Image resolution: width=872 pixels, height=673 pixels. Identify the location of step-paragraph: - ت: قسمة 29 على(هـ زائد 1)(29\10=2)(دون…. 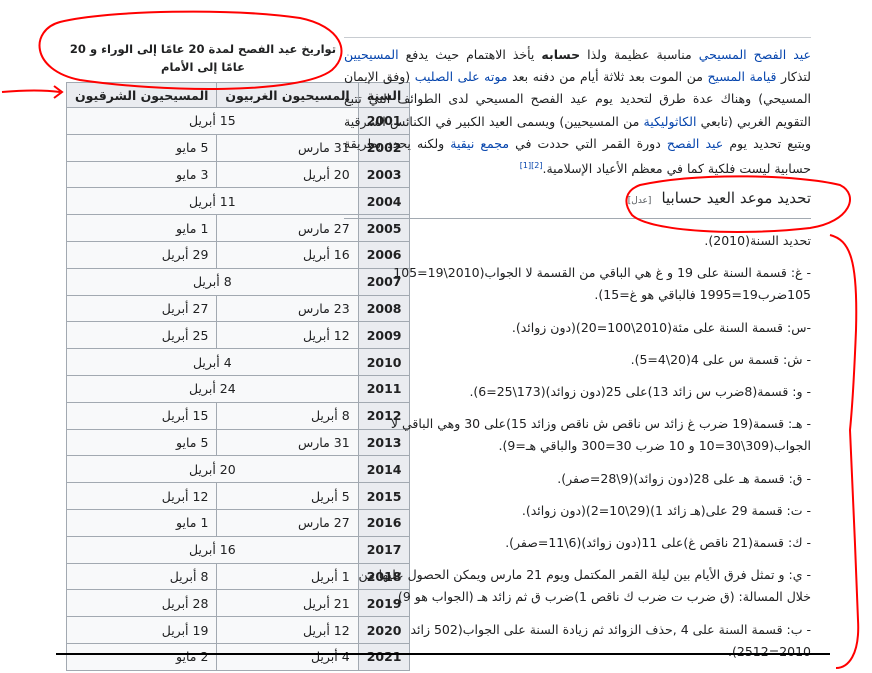
(666, 510).